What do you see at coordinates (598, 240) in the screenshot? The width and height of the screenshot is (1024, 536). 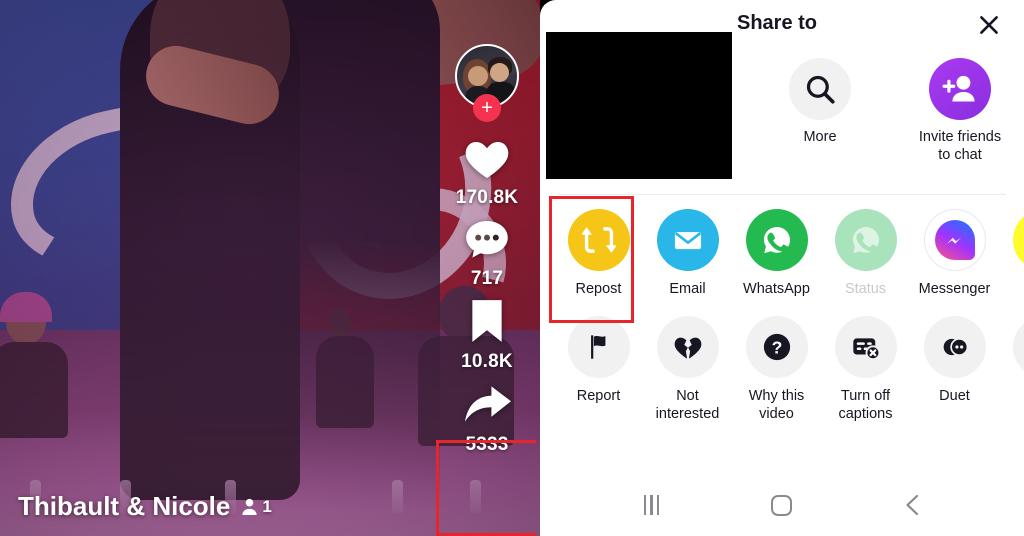 I see `repost-icon` at bounding box center [598, 240].